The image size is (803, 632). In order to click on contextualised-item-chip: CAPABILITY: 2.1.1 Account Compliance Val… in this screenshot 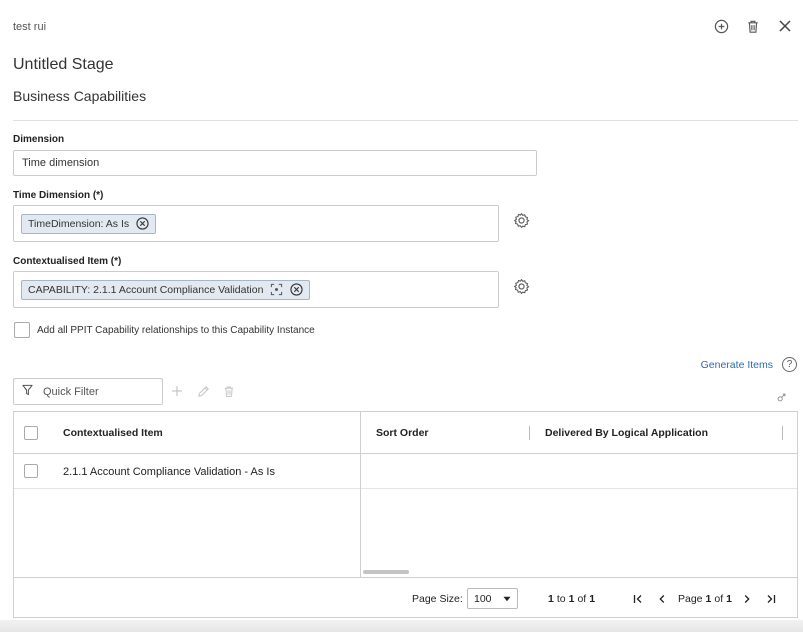, I will do `click(166, 289)`.